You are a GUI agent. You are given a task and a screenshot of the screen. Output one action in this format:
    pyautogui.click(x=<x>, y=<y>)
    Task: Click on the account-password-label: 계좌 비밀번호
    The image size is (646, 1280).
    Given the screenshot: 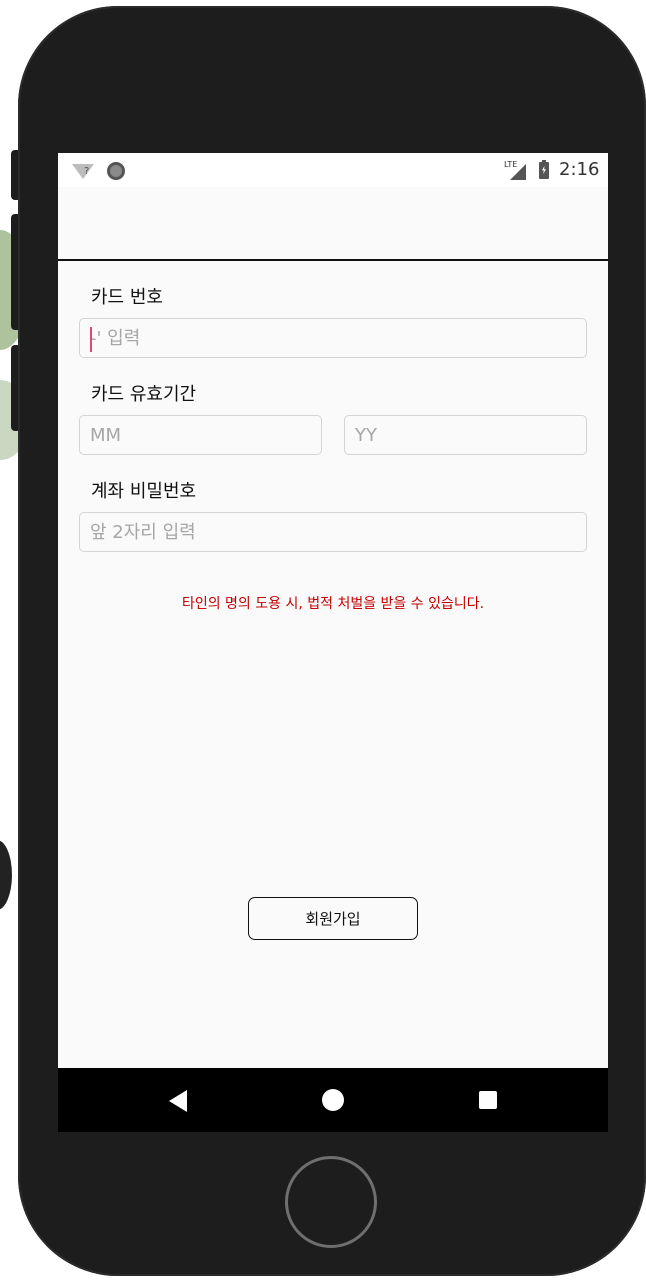 What is the action you would take?
    pyautogui.click(x=144, y=491)
    